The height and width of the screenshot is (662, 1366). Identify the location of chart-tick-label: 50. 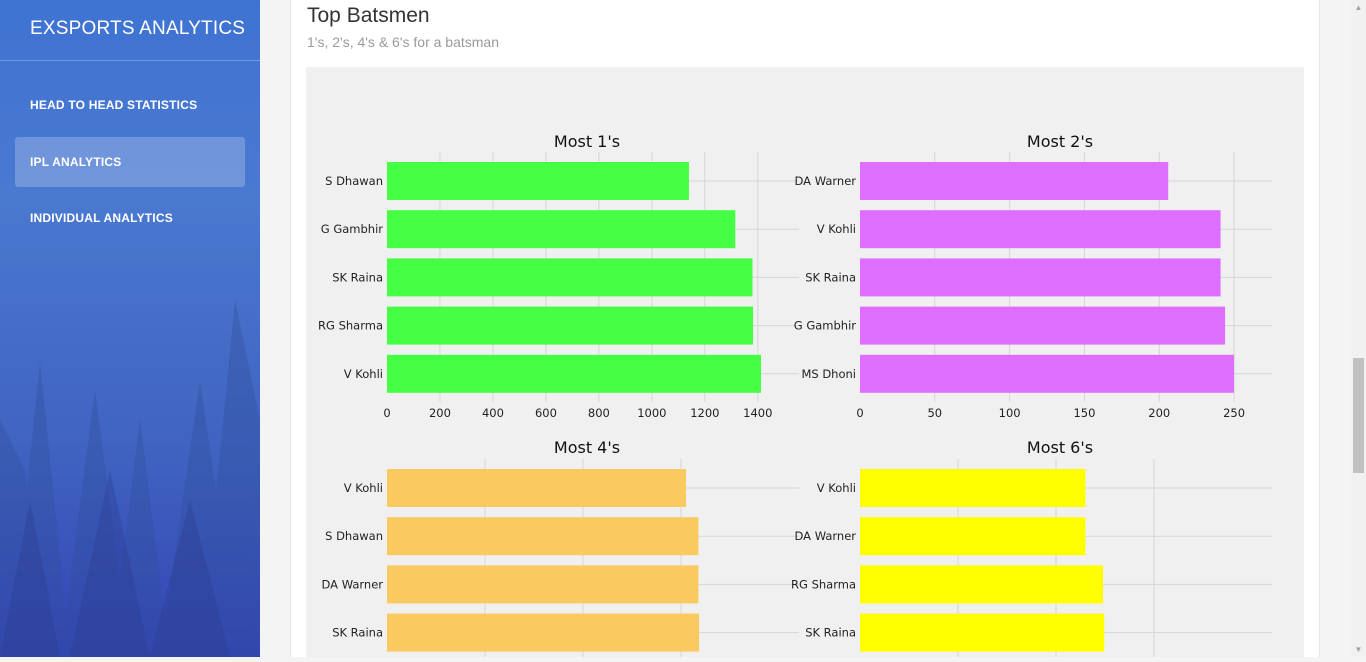
(934, 413).